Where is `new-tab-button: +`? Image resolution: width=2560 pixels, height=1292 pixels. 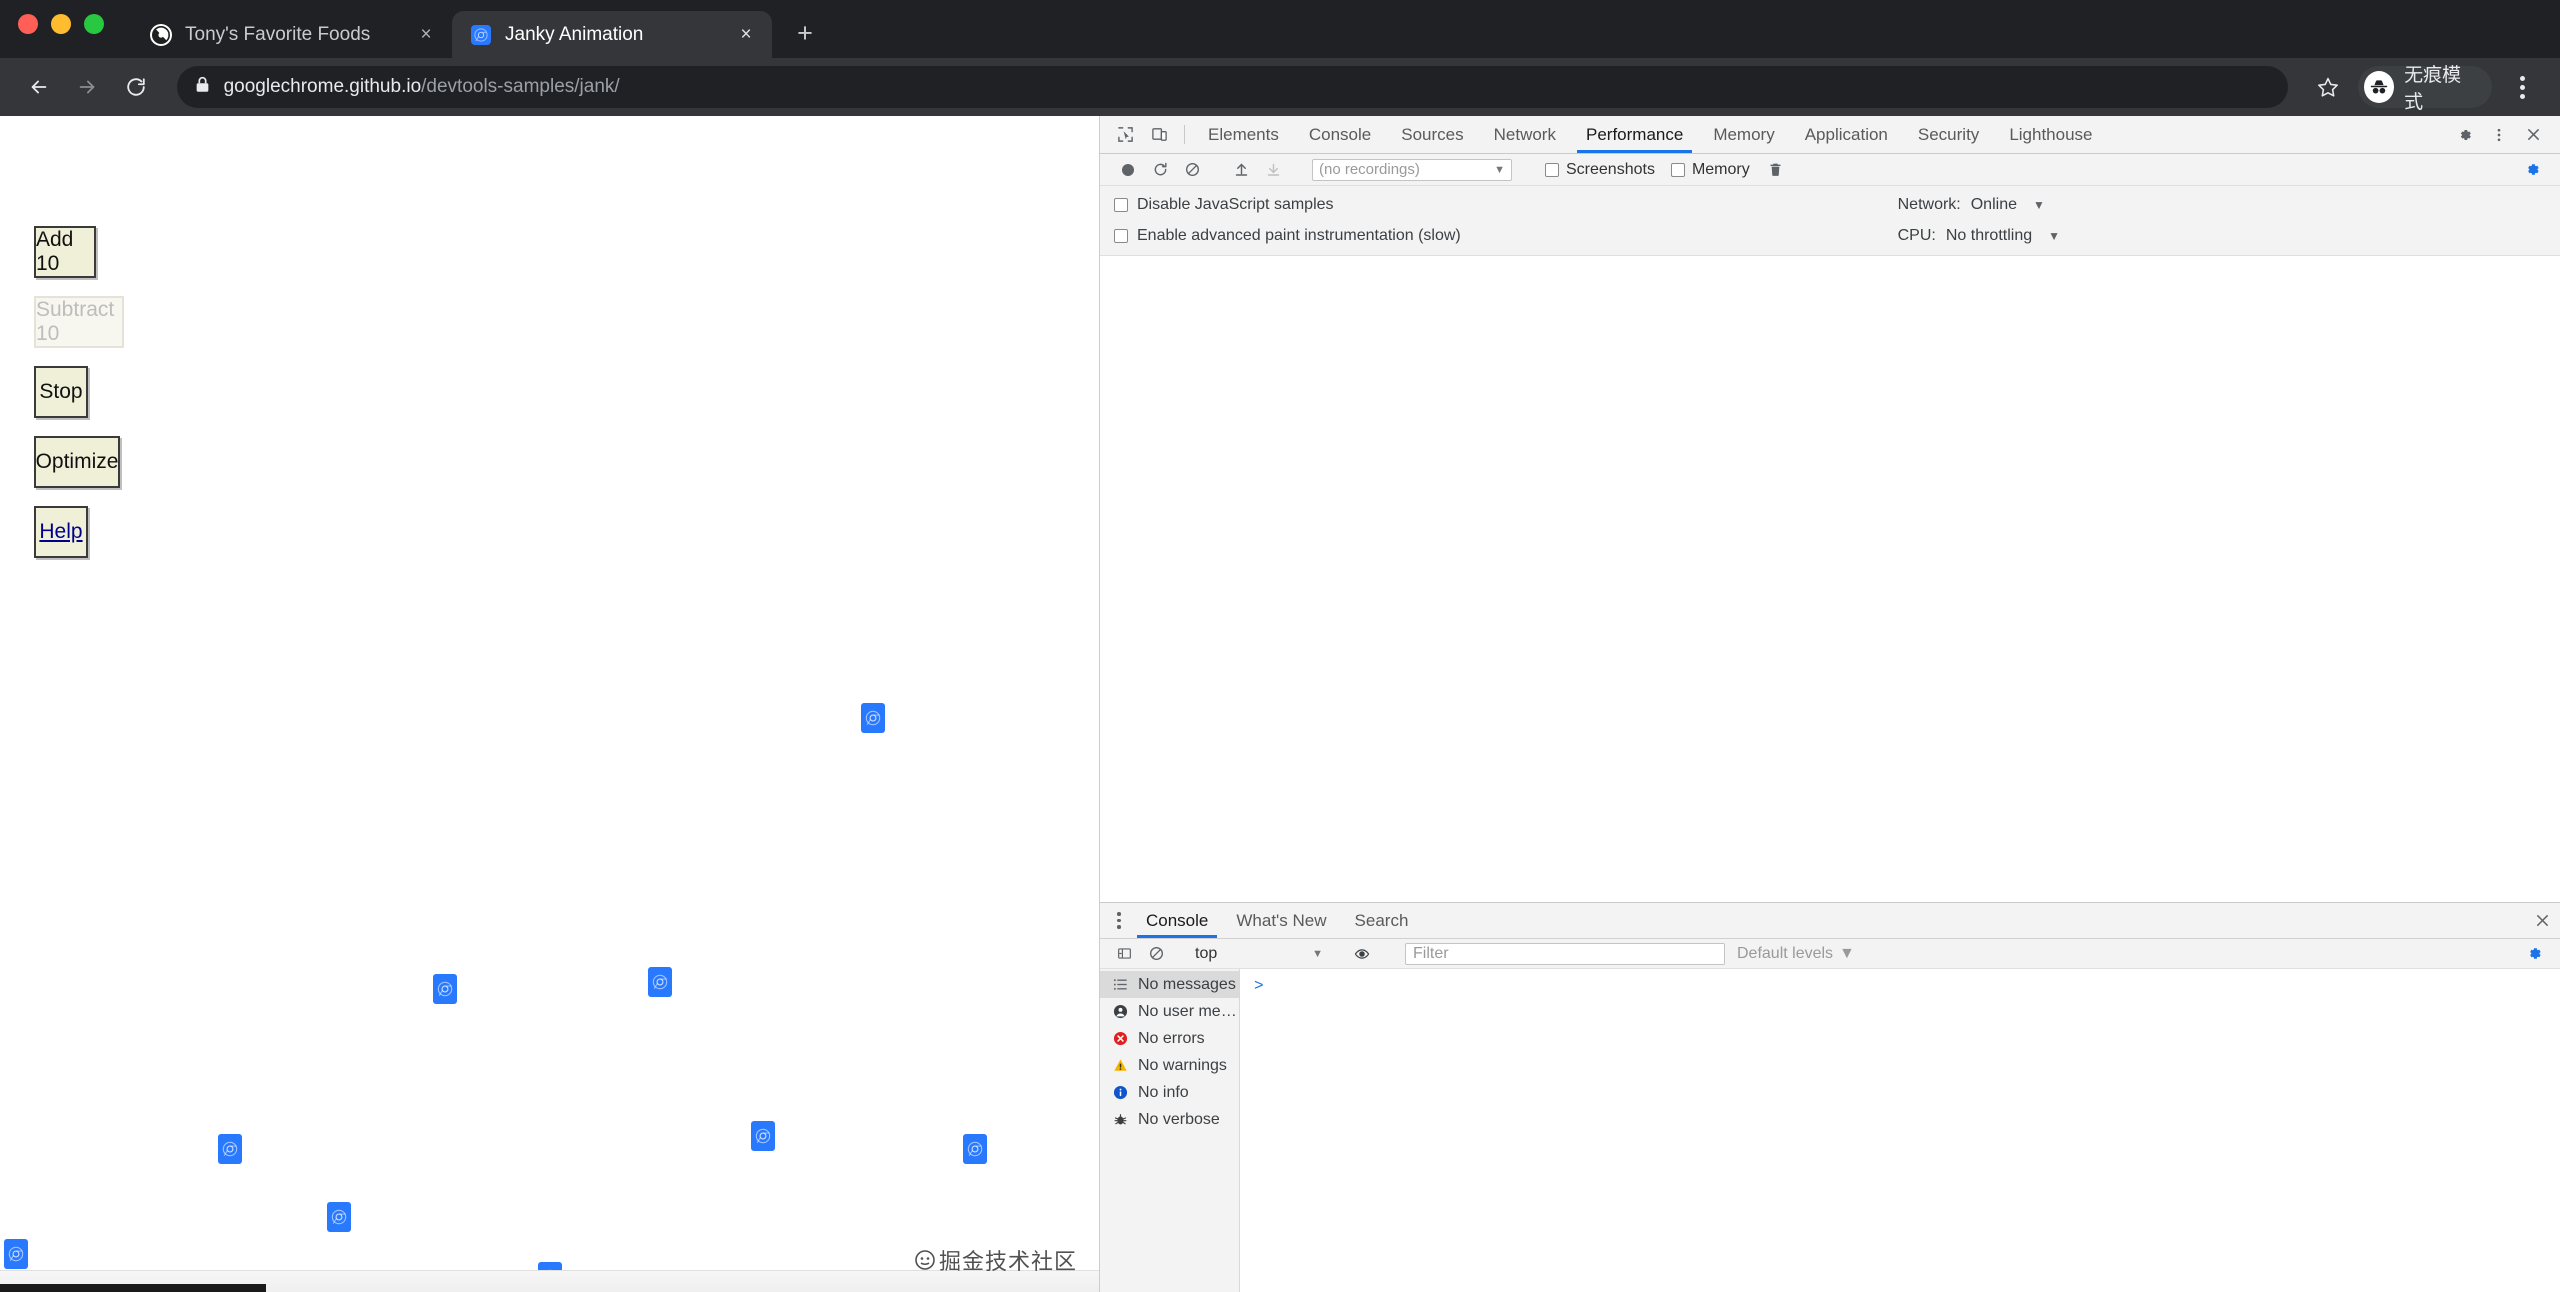 new-tab-button: + is located at coordinates (805, 33).